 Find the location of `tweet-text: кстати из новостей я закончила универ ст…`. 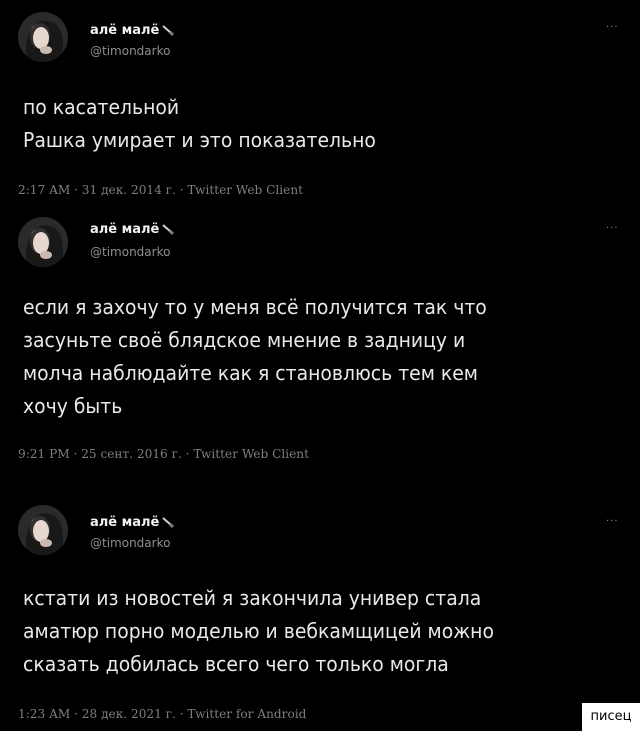

tweet-text: кстати из новостей я закончила универ ст… is located at coordinates (258, 631).